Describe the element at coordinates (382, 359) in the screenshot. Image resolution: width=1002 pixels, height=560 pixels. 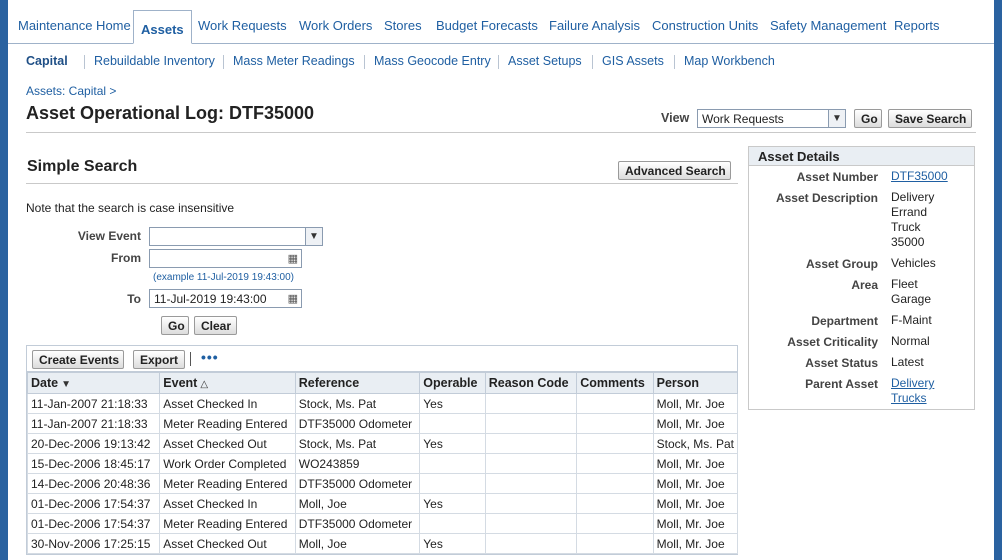
I see `results-toolbar: Create Events Export •••` at that location.